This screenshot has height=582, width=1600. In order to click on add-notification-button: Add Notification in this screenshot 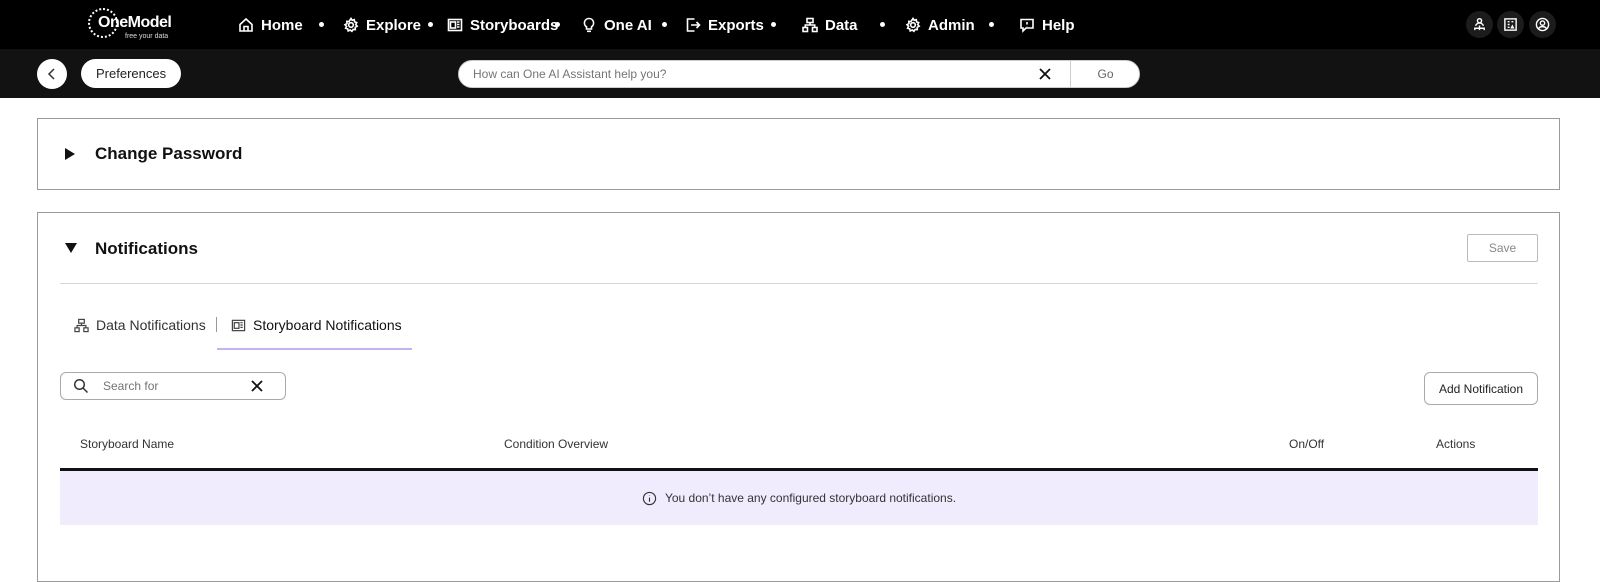, I will do `click(1481, 388)`.